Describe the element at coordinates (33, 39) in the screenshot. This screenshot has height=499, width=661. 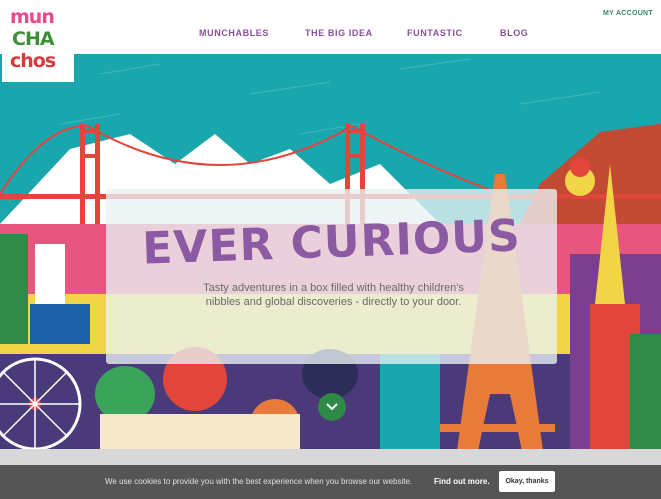
I see `logo-line-2: CHA` at that location.